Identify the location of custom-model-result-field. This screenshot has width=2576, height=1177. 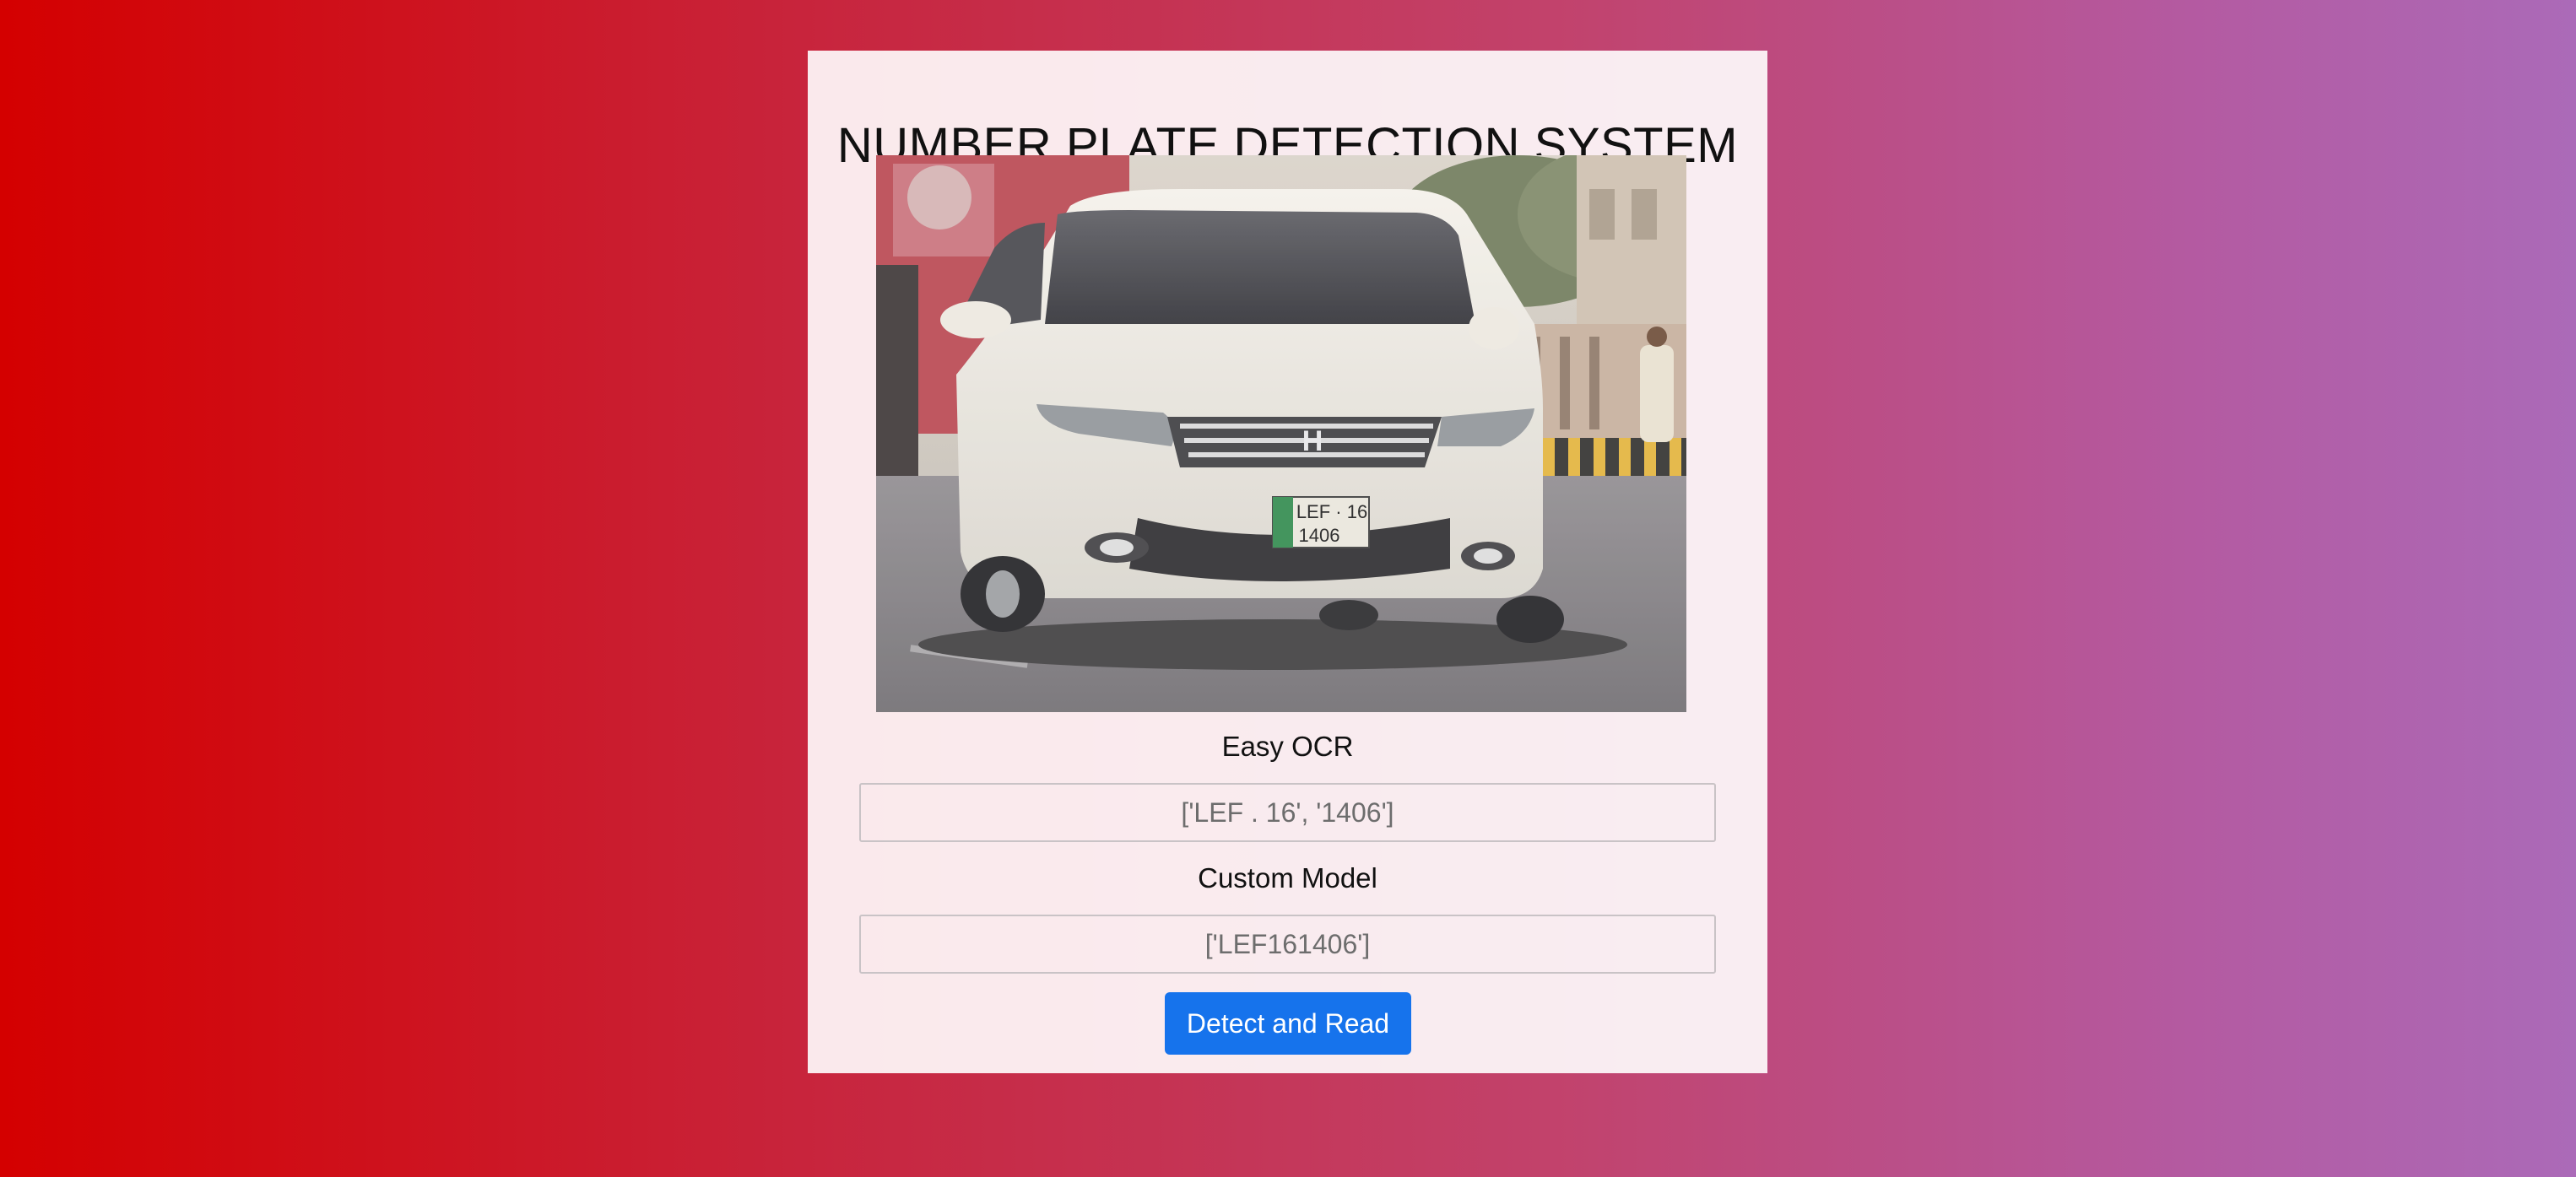
(1287, 944).